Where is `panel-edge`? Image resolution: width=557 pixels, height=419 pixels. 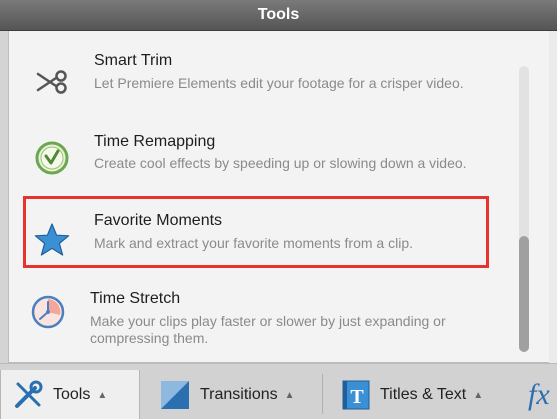
panel-edge is located at coordinates (553, 197).